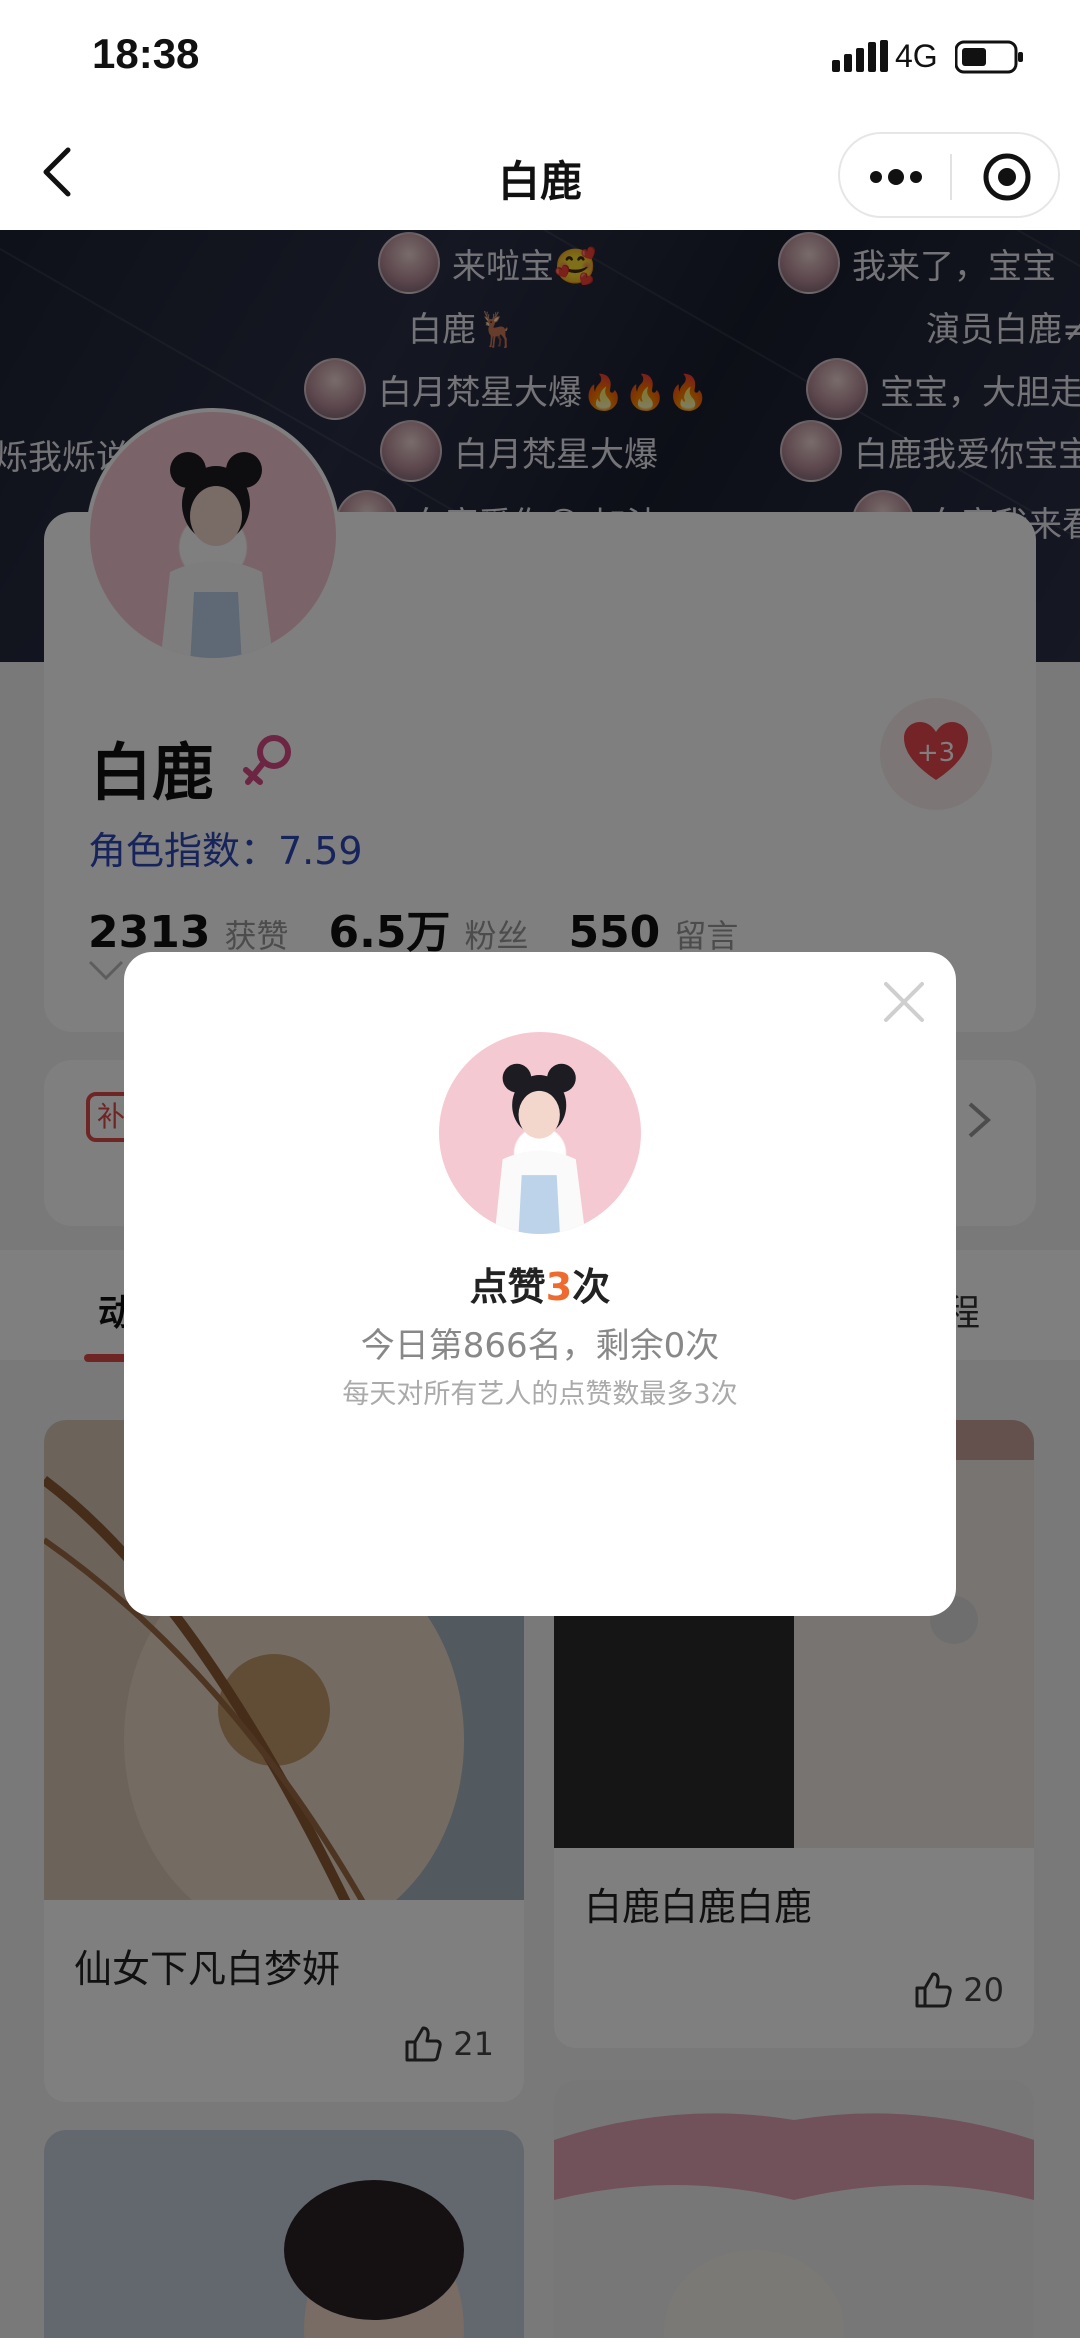 The width and height of the screenshot is (1080, 2338). I want to click on miniprogram-capsule, so click(949, 175).